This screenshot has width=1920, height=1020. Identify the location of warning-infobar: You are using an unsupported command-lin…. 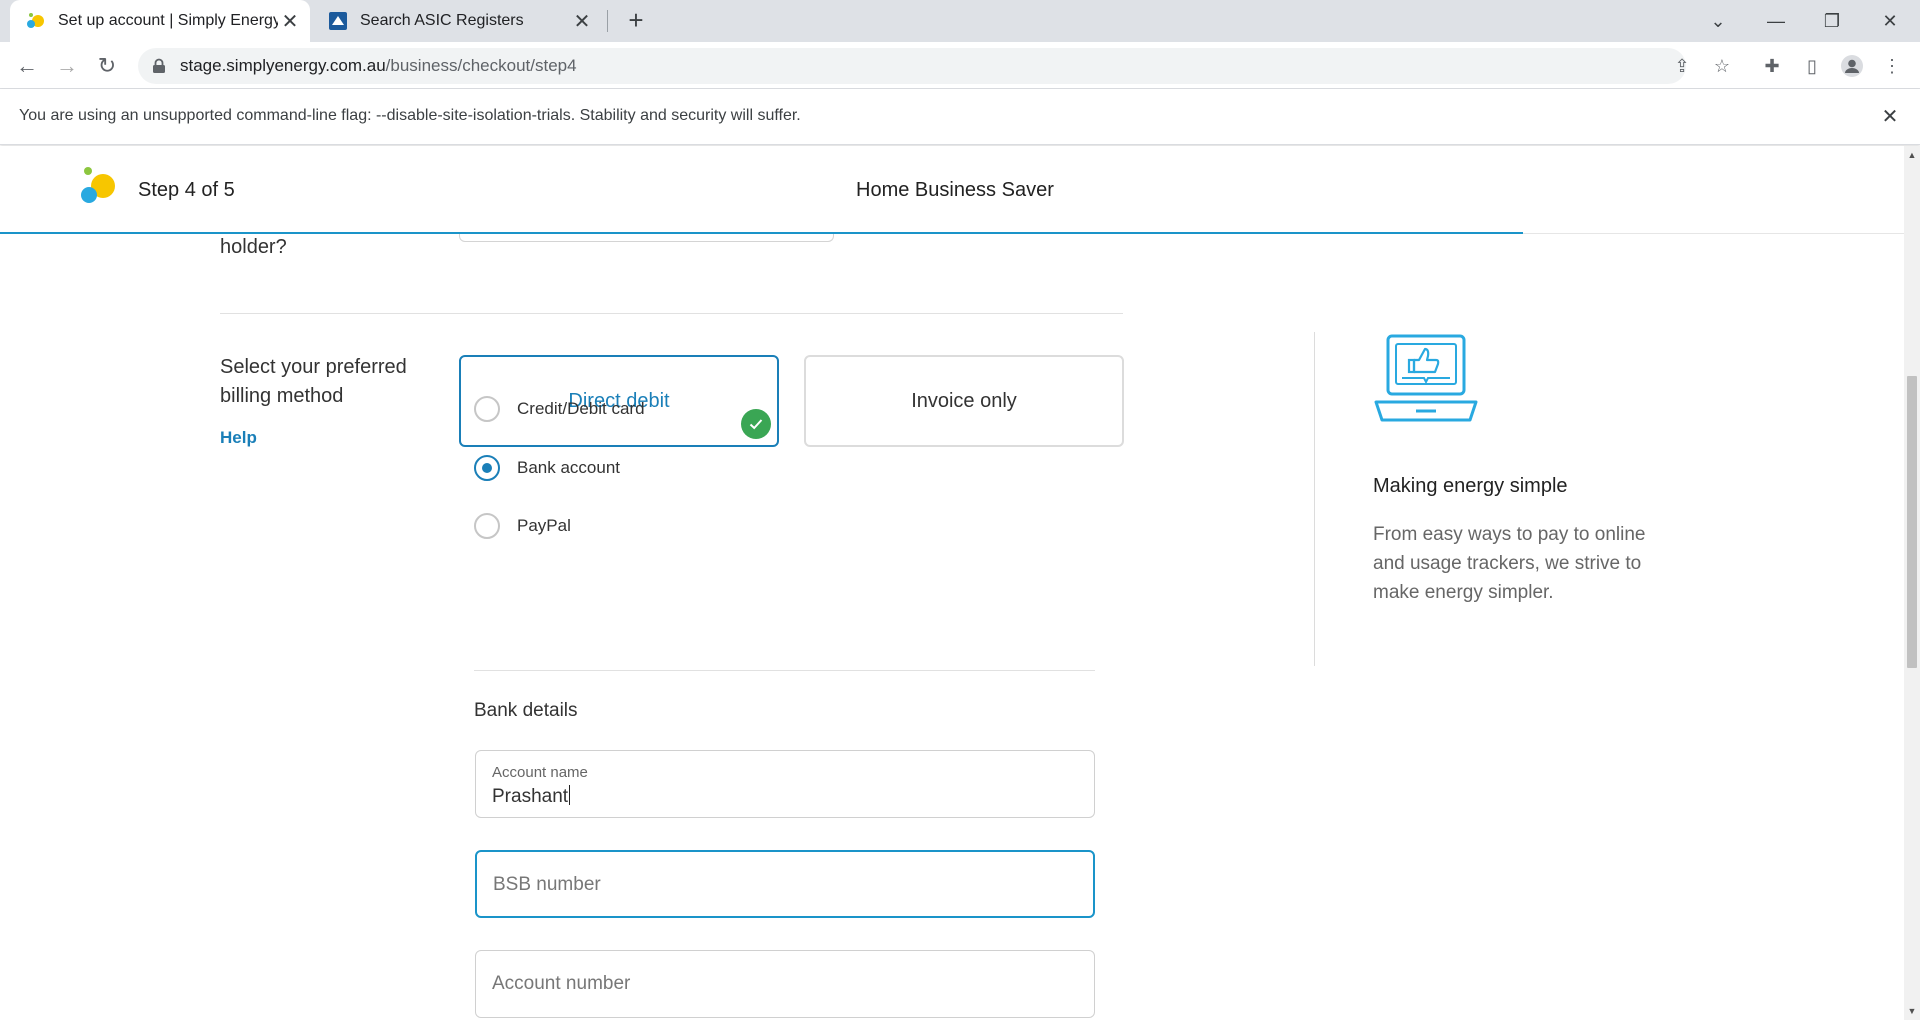
(960, 117).